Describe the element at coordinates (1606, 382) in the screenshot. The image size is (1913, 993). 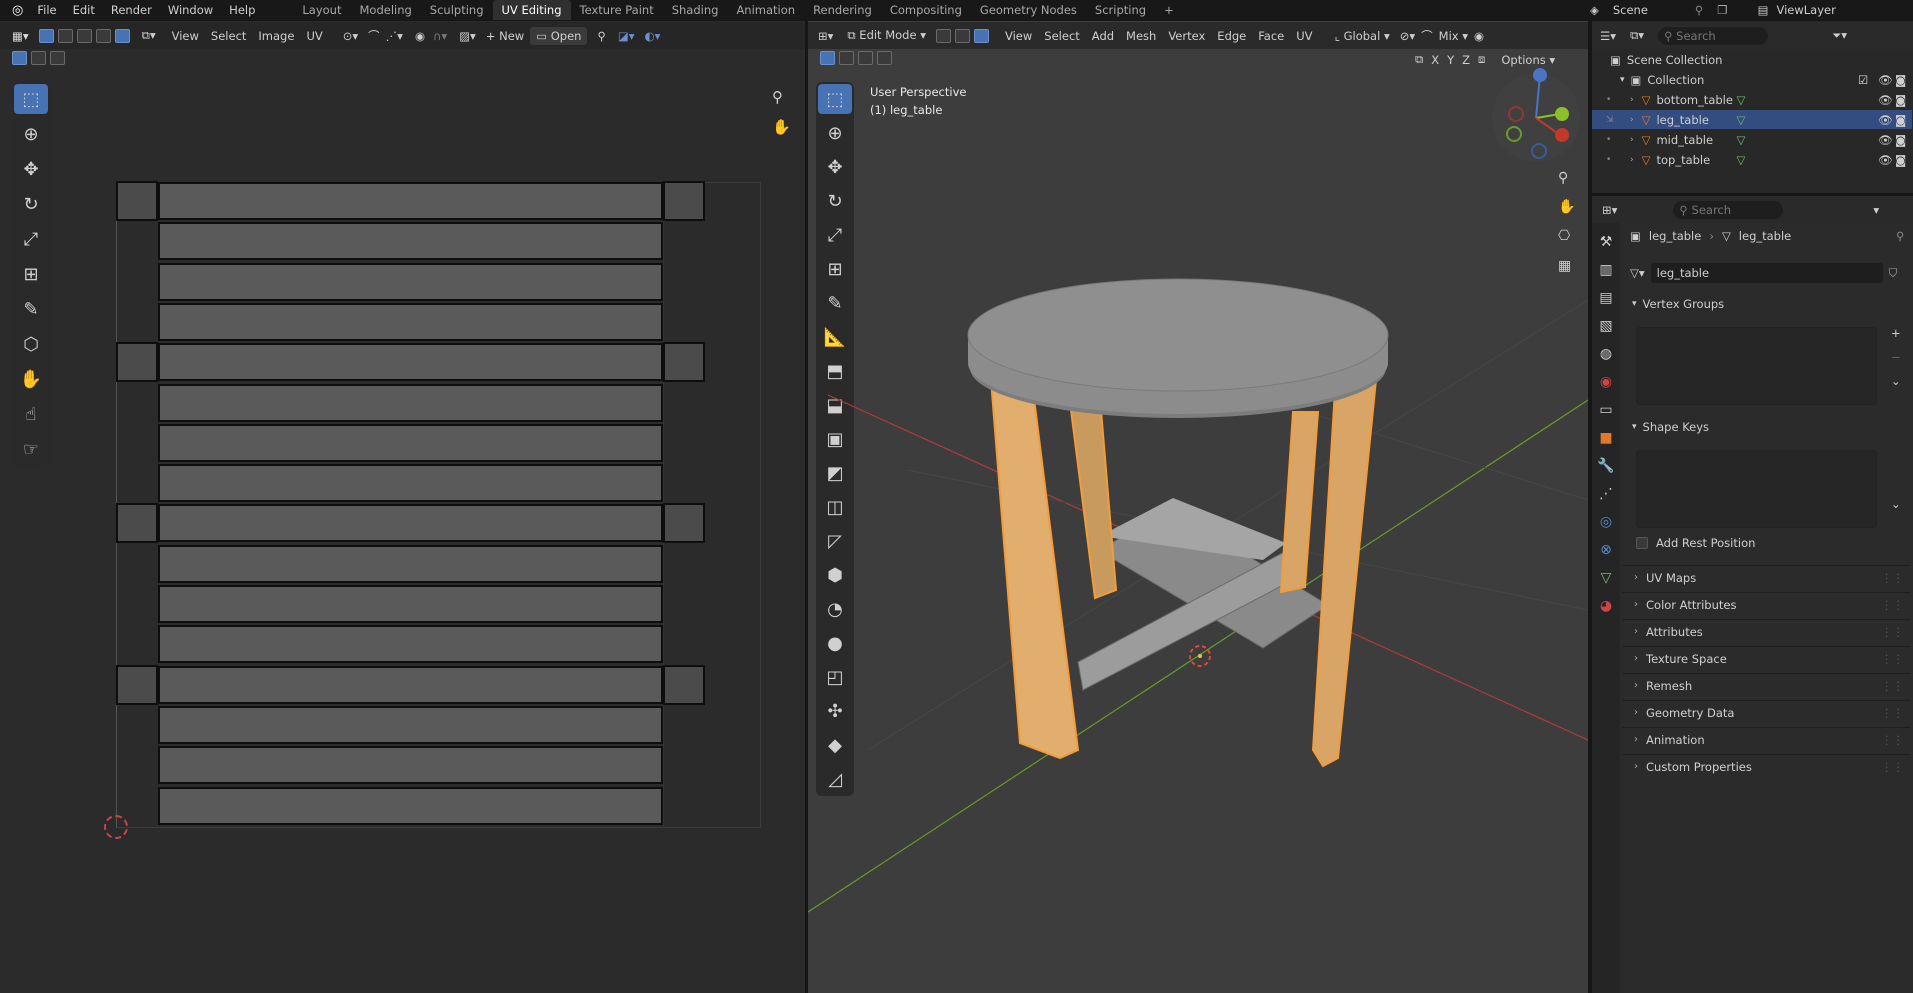
I see `world-tab-icon: ◉` at that location.